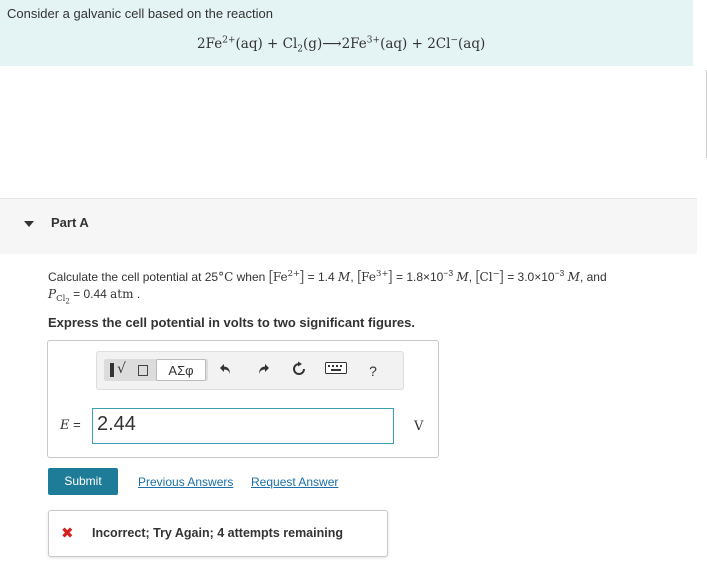  Describe the element at coordinates (29, 224) in the screenshot. I see `collapse-caret-icon` at that location.